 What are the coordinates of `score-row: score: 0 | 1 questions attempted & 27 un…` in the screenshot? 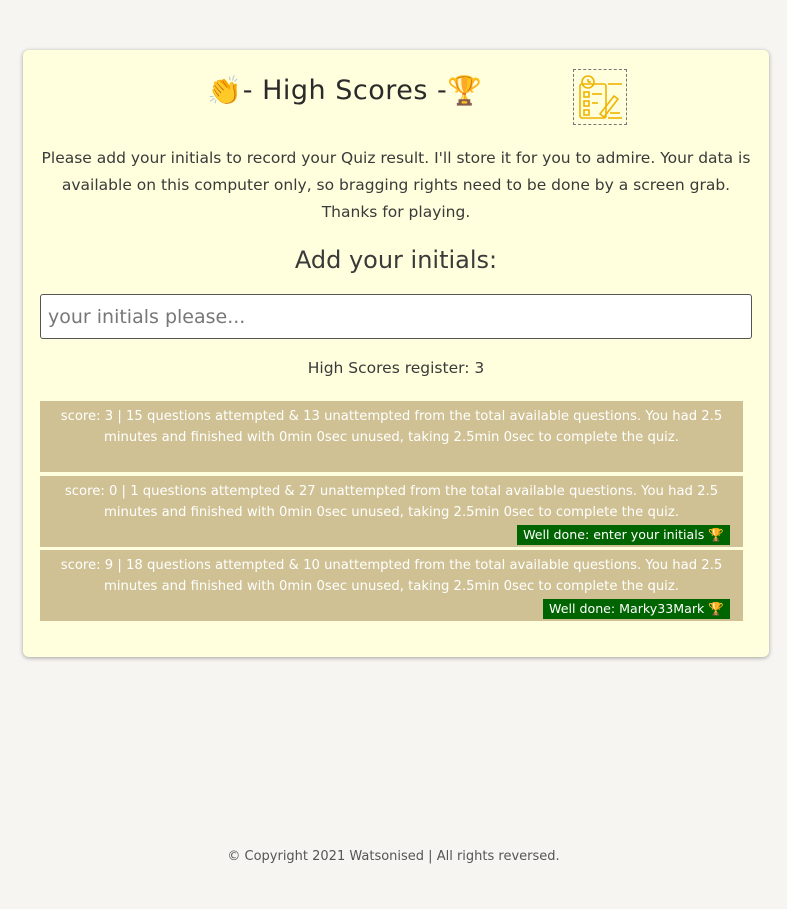 It's located at (391, 511).